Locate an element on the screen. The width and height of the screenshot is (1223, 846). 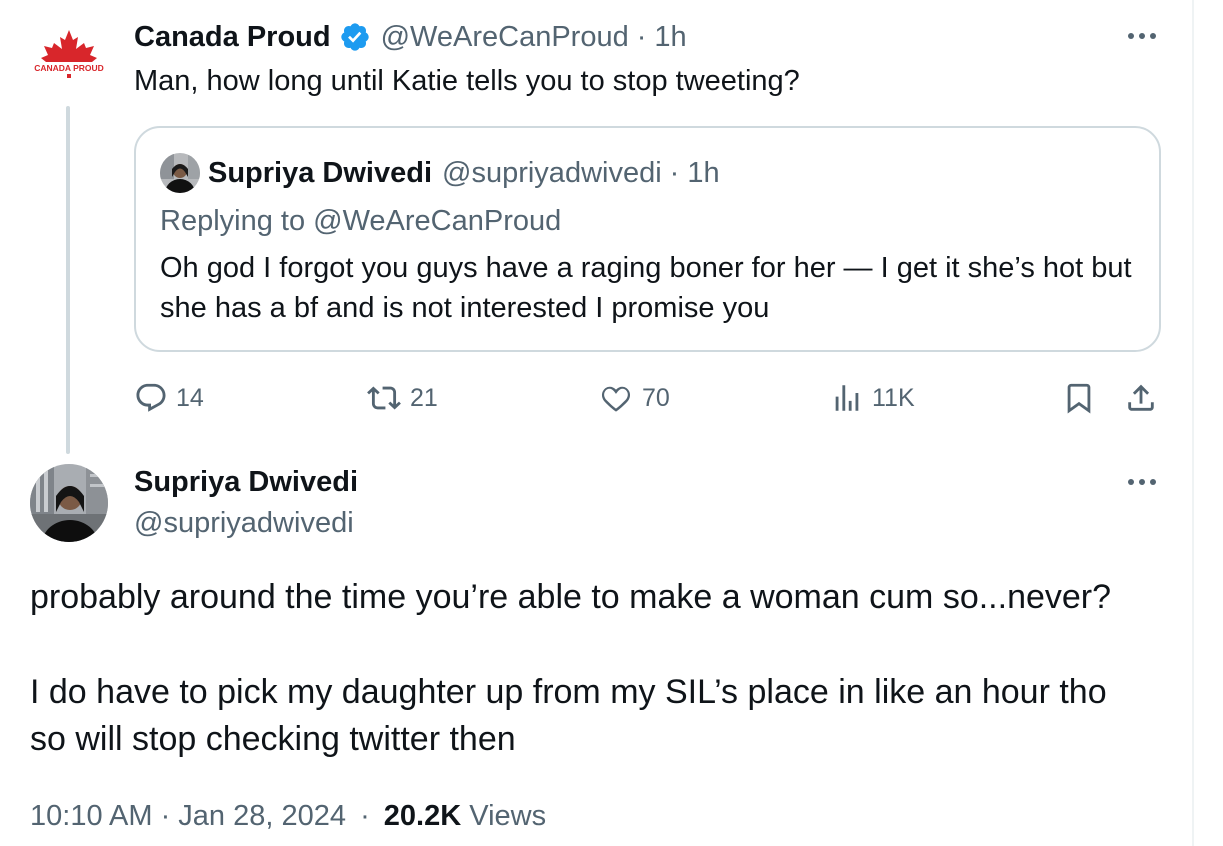
reply-button: 14 is located at coordinates (169, 398).